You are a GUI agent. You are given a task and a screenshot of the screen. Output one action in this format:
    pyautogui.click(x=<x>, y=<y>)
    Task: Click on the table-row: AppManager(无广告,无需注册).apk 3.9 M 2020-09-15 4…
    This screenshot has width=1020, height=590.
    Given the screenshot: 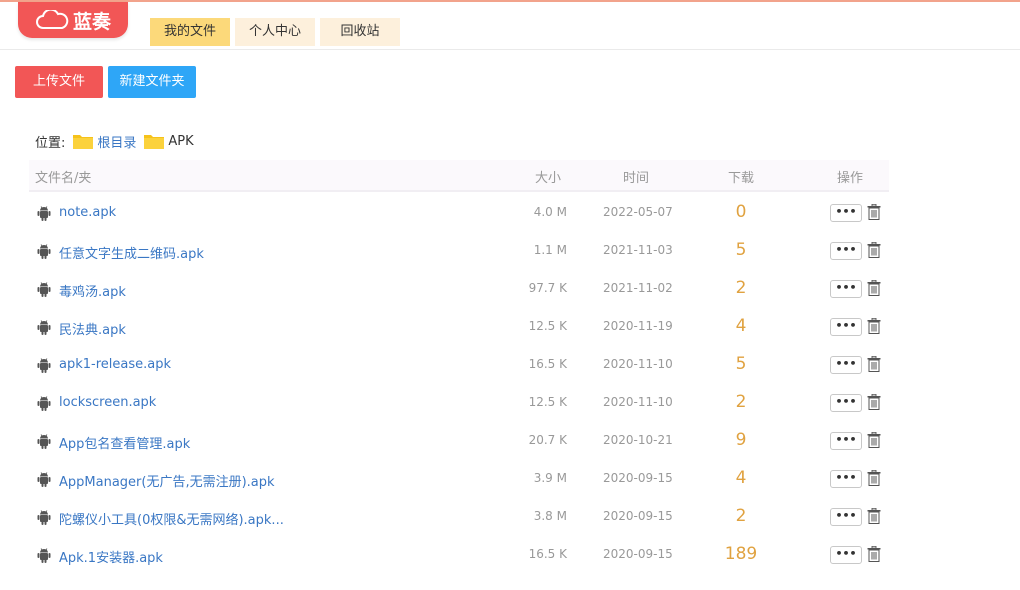 What is the action you would take?
    pyautogui.click(x=459, y=479)
    